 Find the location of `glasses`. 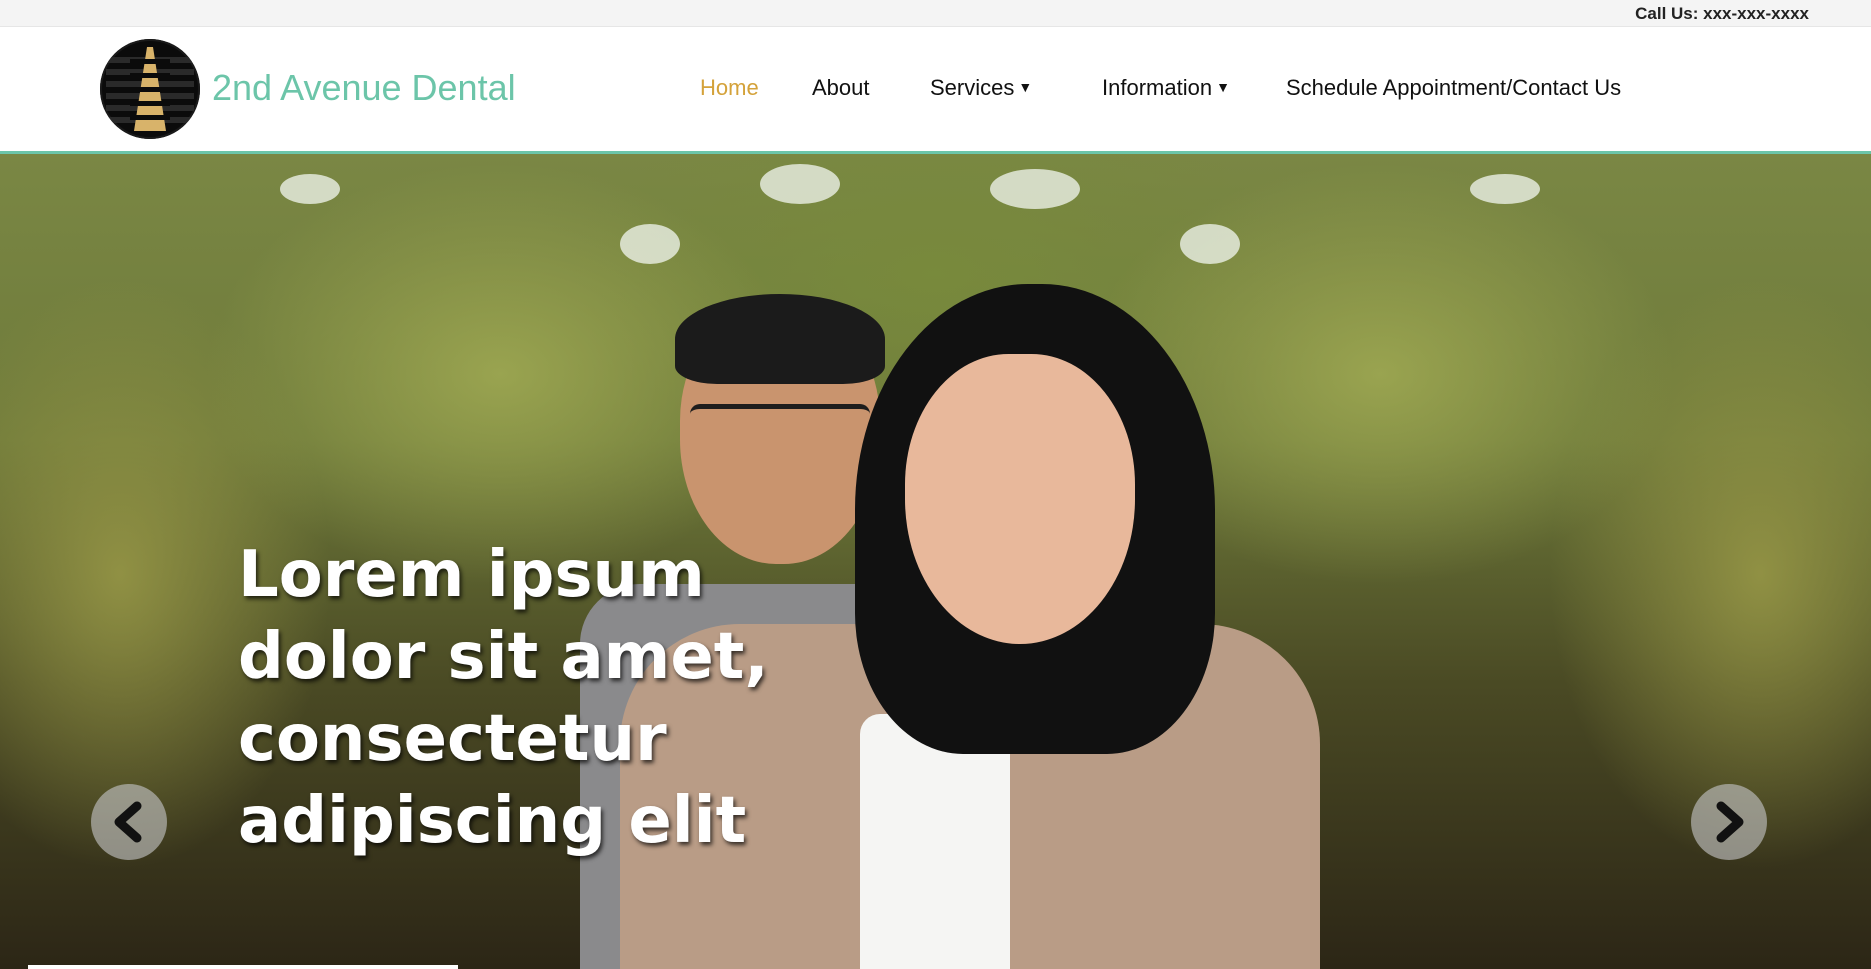

glasses is located at coordinates (780, 431).